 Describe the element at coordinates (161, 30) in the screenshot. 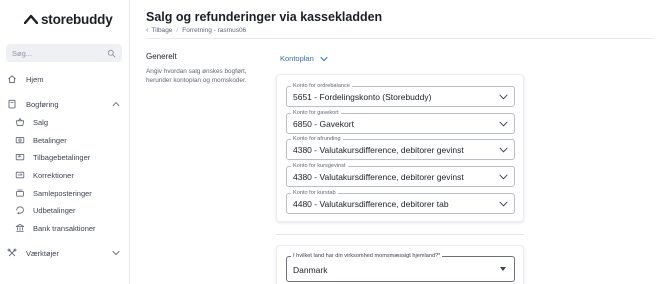

I see `back-link: Tilbage` at that location.